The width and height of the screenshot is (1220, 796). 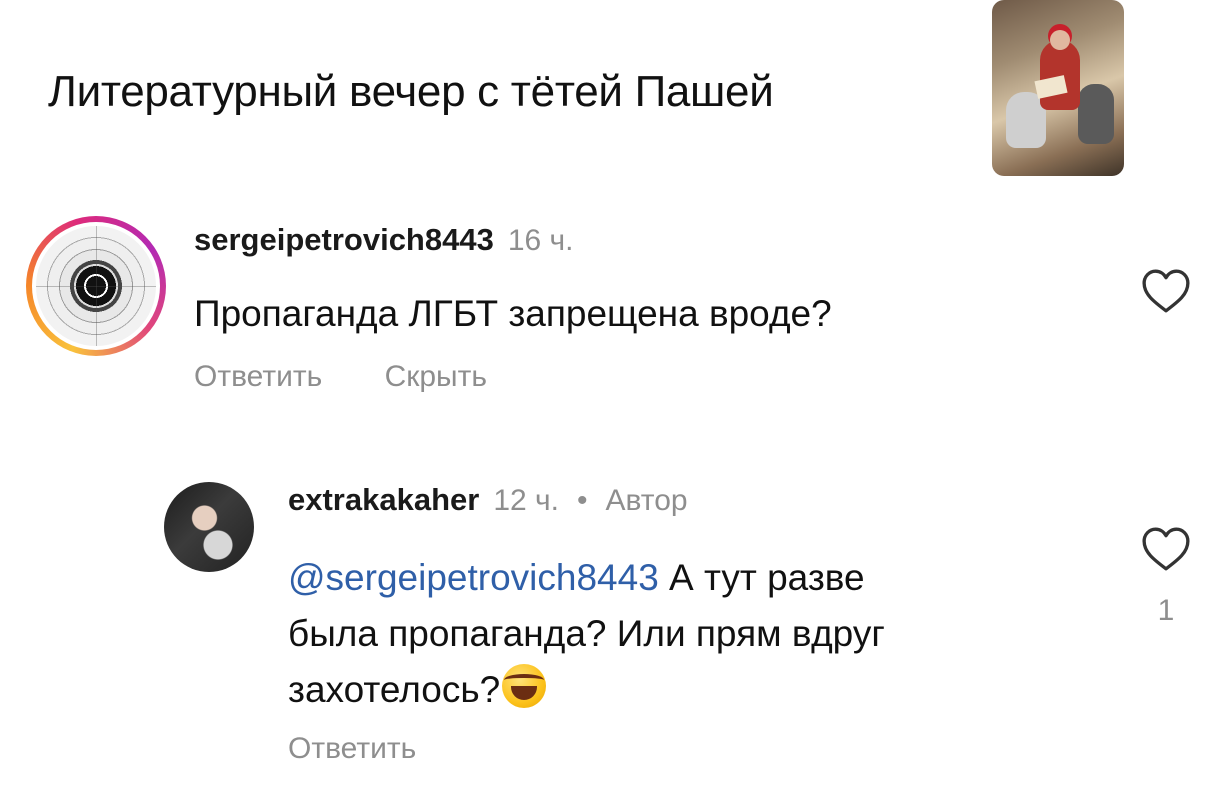 I want to click on story-avatar, so click(x=96, y=286).